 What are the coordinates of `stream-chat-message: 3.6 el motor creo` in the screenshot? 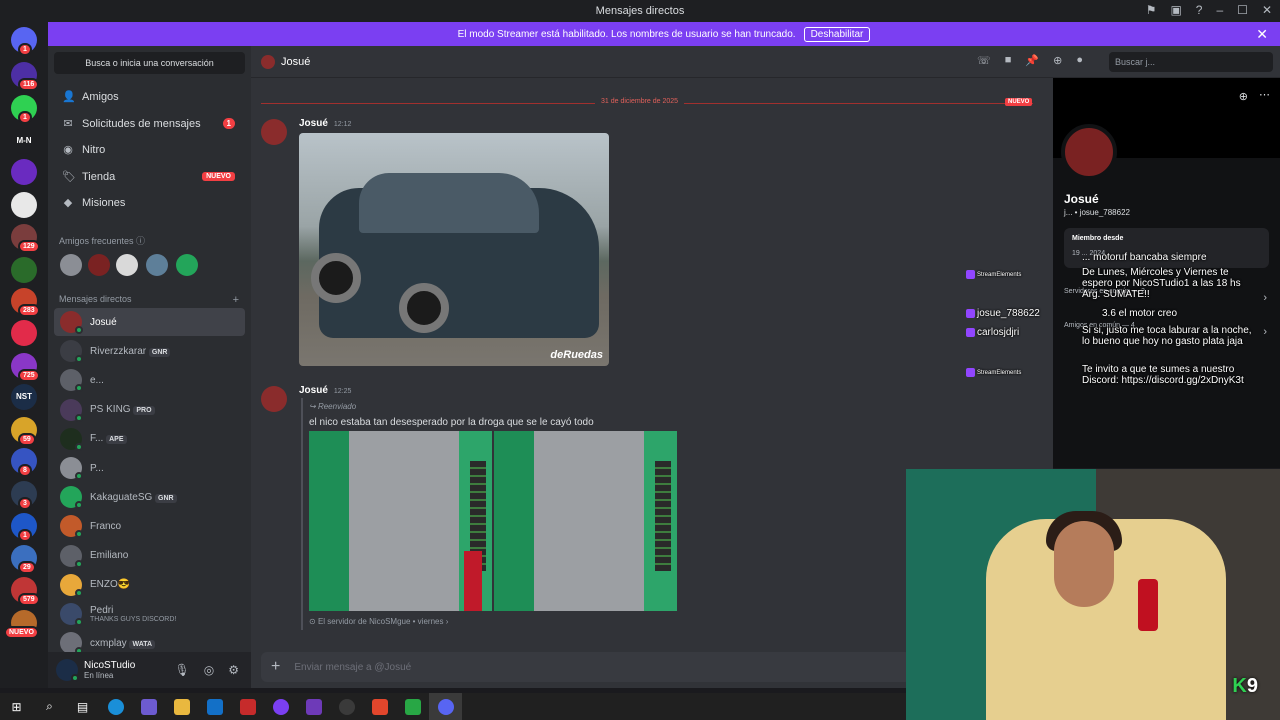 It's located at (1140, 313).